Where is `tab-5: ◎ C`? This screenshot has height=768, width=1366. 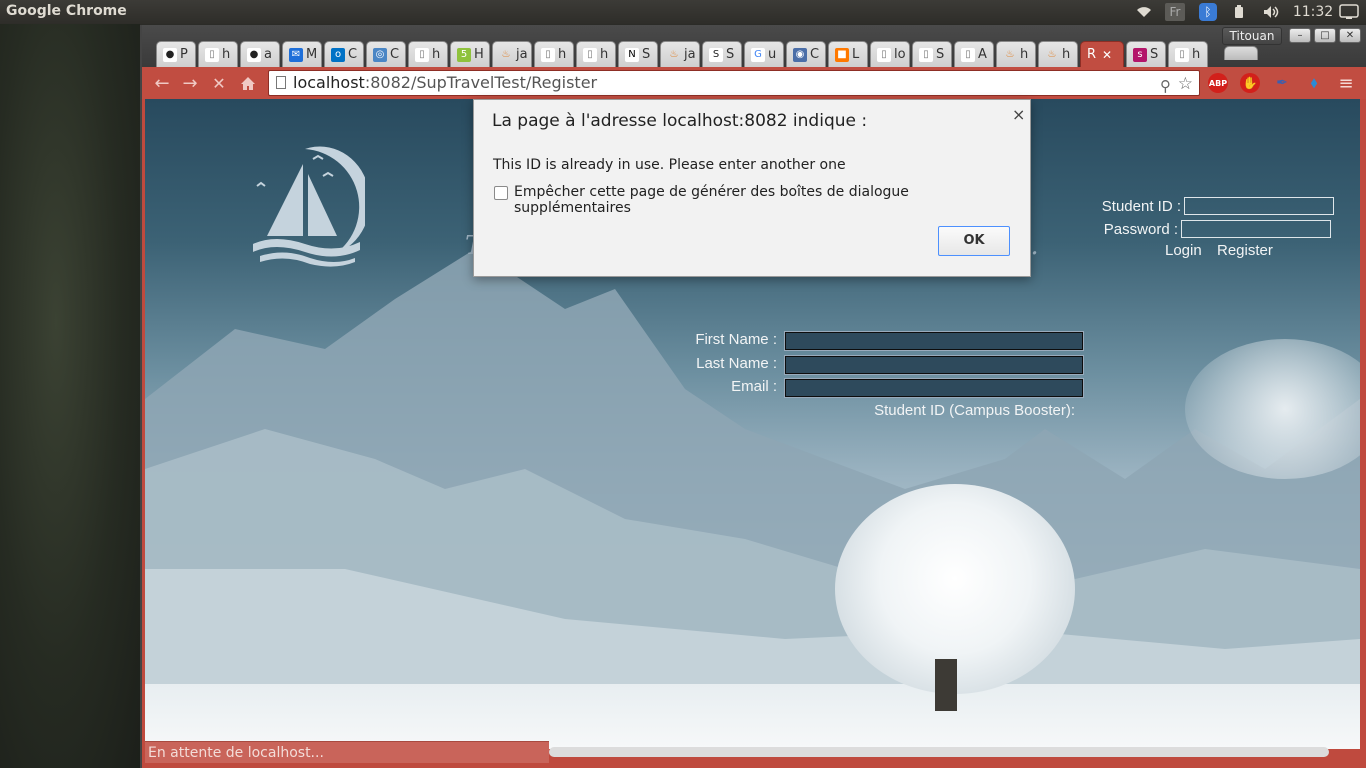
tab-5: ◎ C is located at coordinates (386, 54).